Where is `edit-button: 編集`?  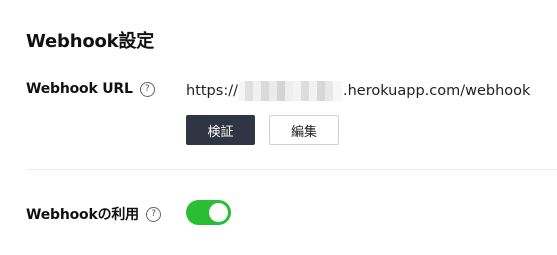
edit-button: 編集 is located at coordinates (304, 130).